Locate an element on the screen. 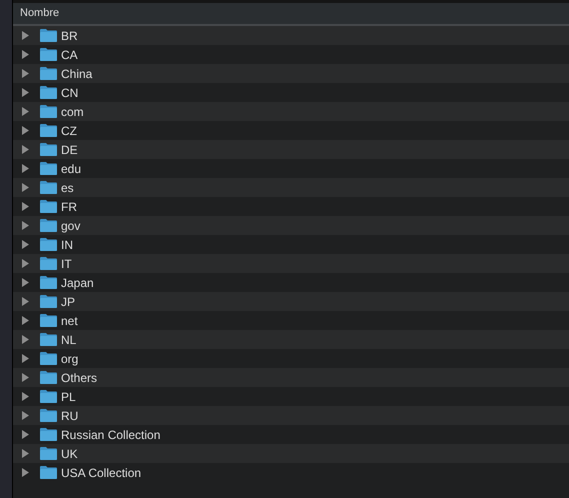  folder-name: edu is located at coordinates (71, 169).